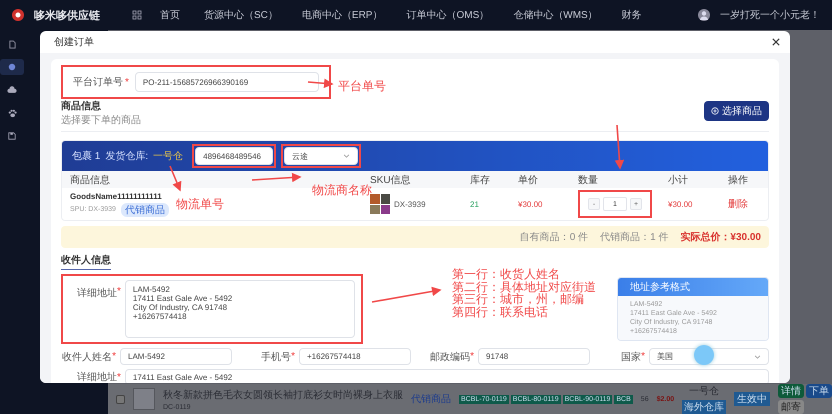 Image resolution: width=832 pixels, height=414 pixels. Describe the element at coordinates (704, 407) in the screenshot. I see `warehouse-tag: 海外仓库` at that location.